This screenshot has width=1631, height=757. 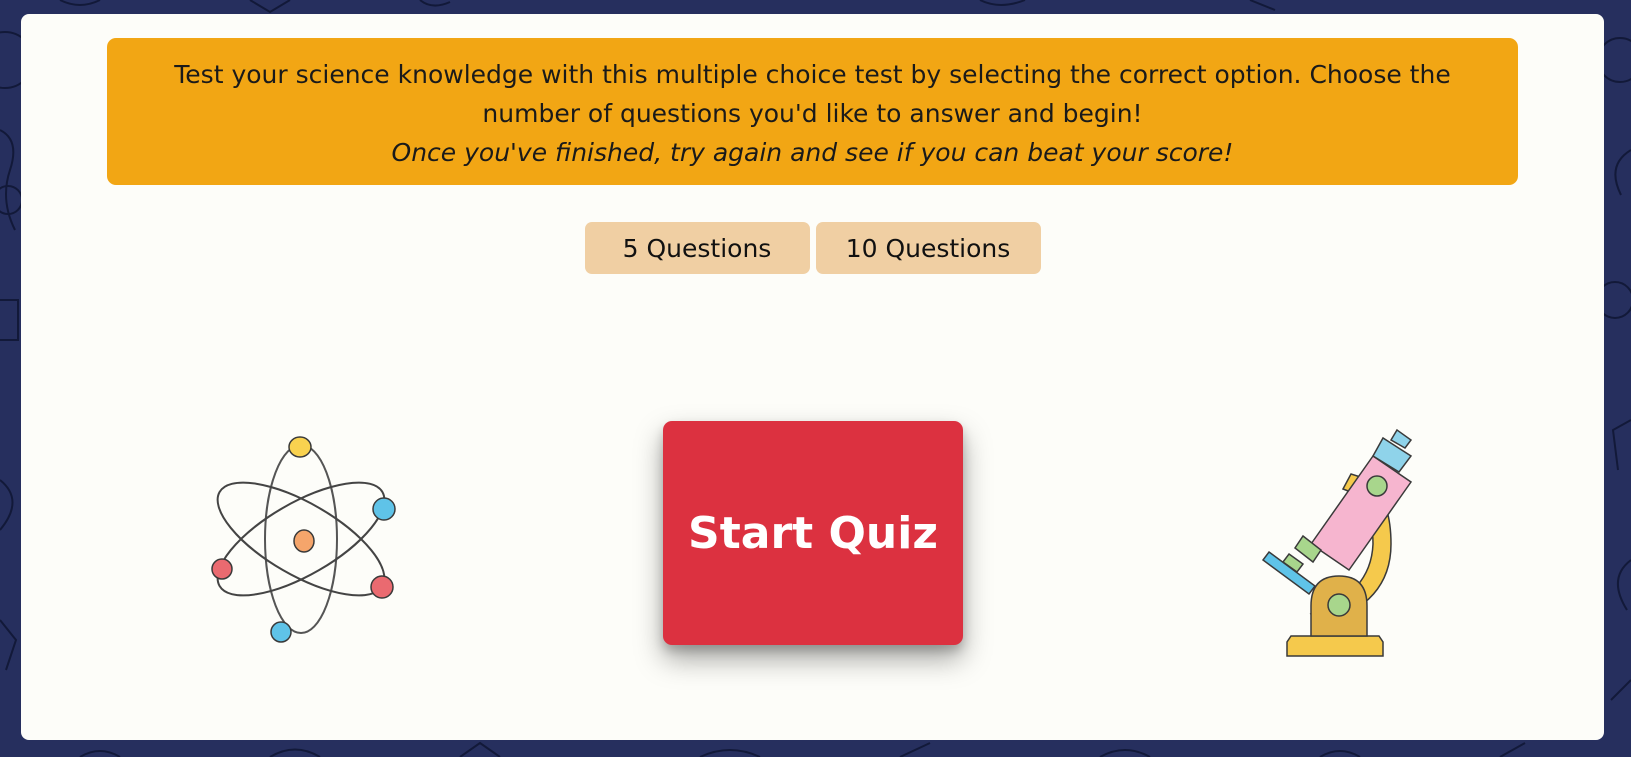 I want to click on microscope-icon, so click(x=1337, y=542).